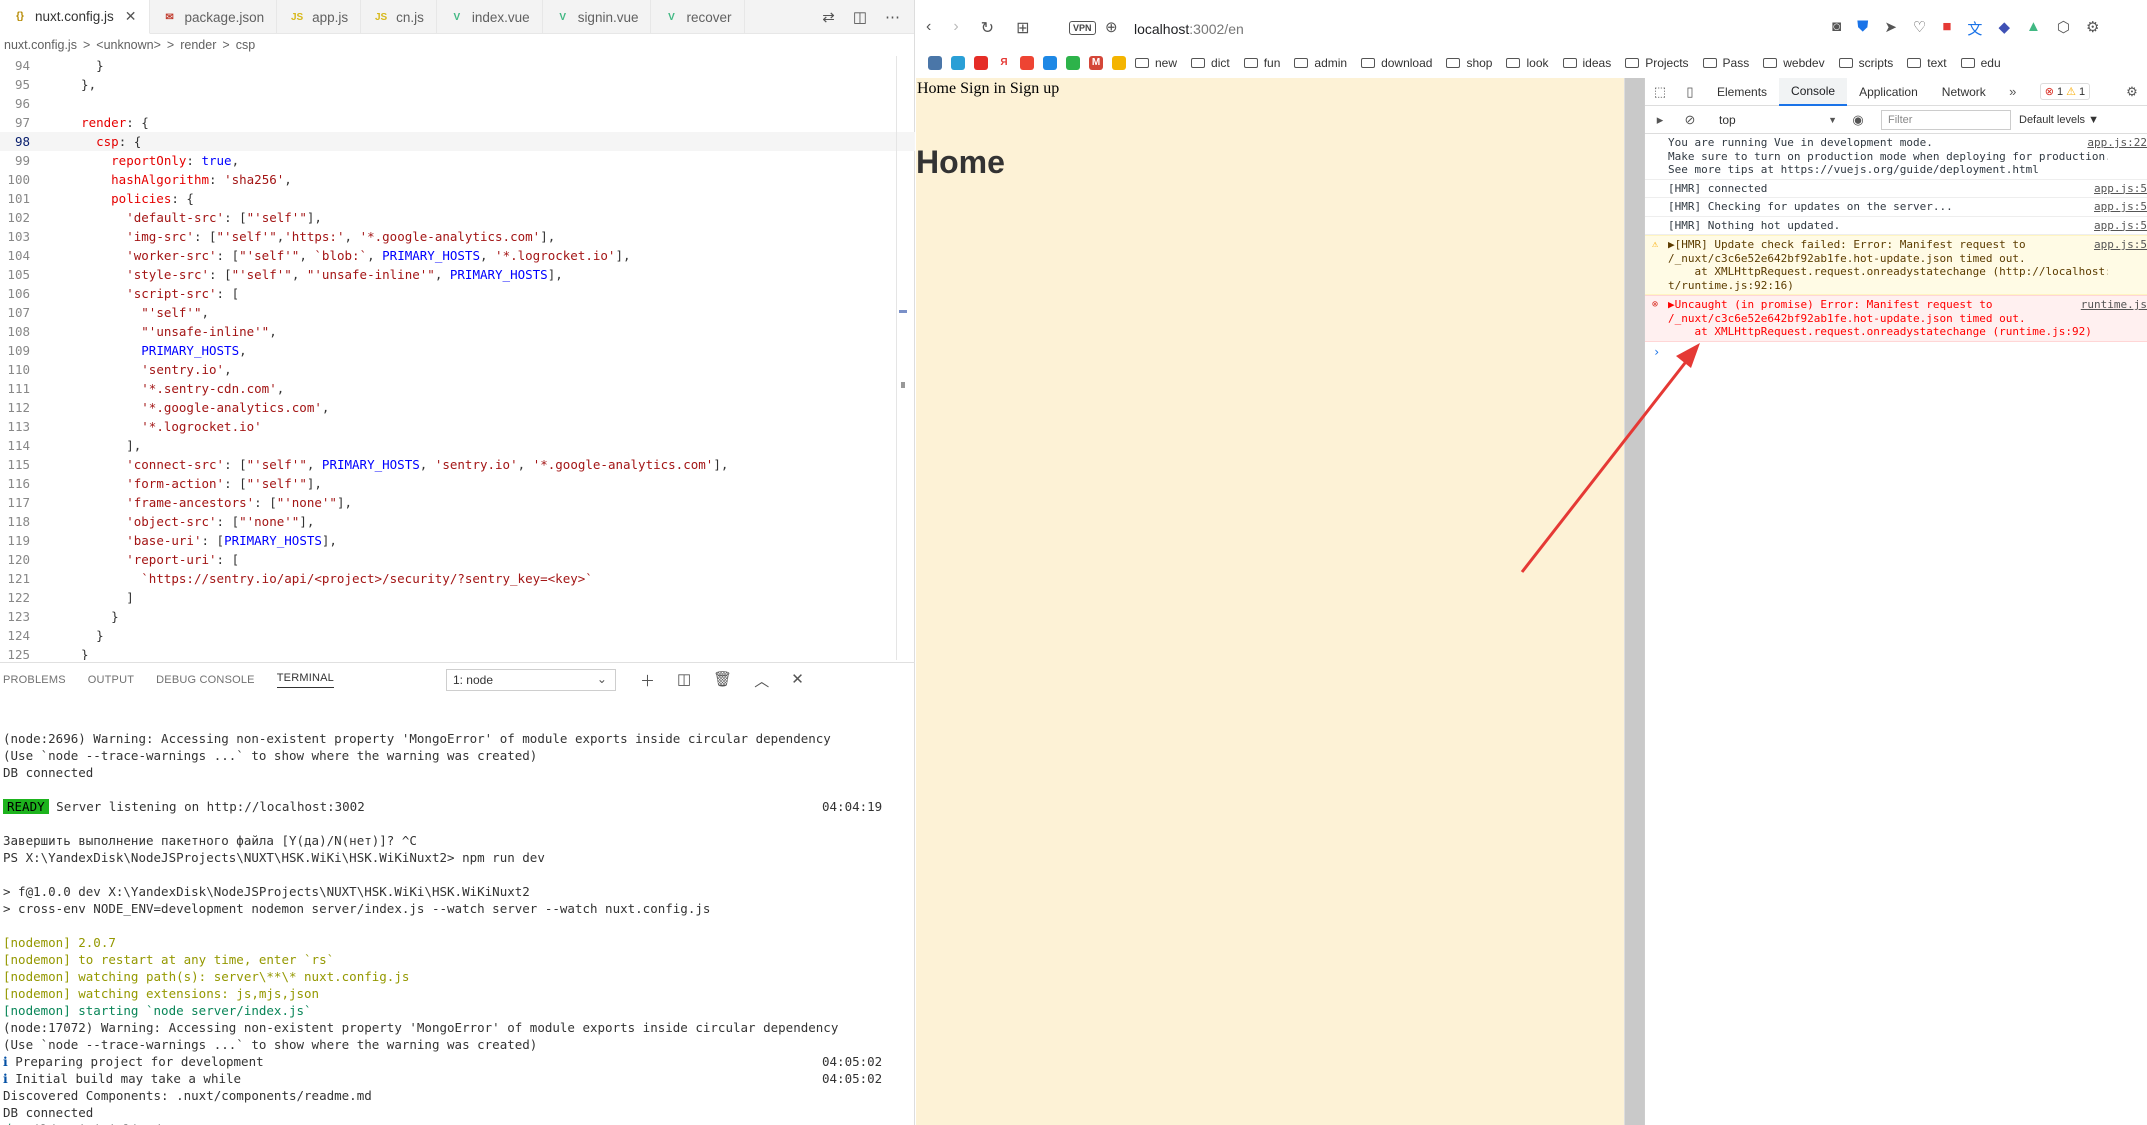 Image resolution: width=2147 pixels, height=1125 pixels. I want to click on source-link: app.js:22, so click(2117, 143).